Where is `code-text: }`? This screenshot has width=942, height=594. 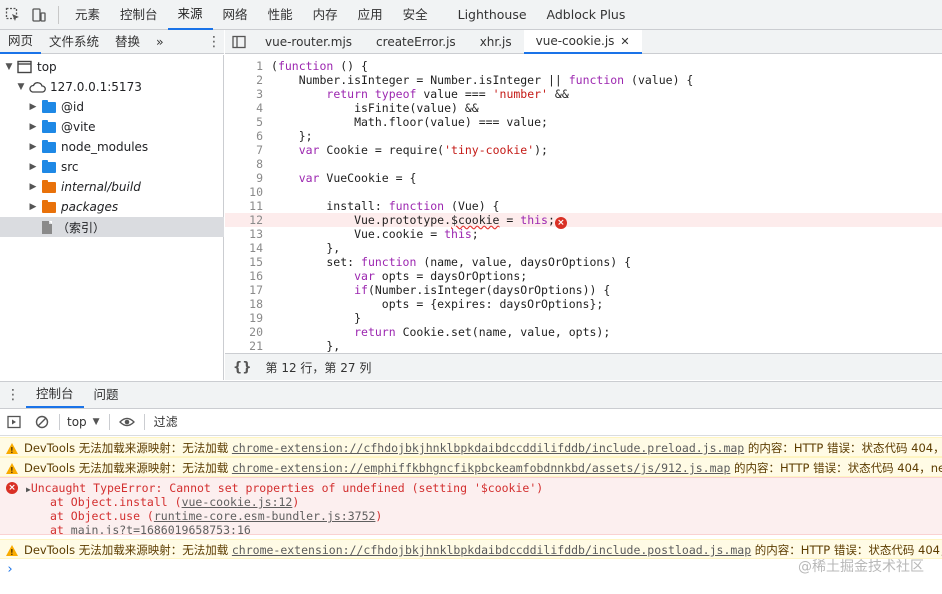
code-text: } is located at coordinates (316, 318).